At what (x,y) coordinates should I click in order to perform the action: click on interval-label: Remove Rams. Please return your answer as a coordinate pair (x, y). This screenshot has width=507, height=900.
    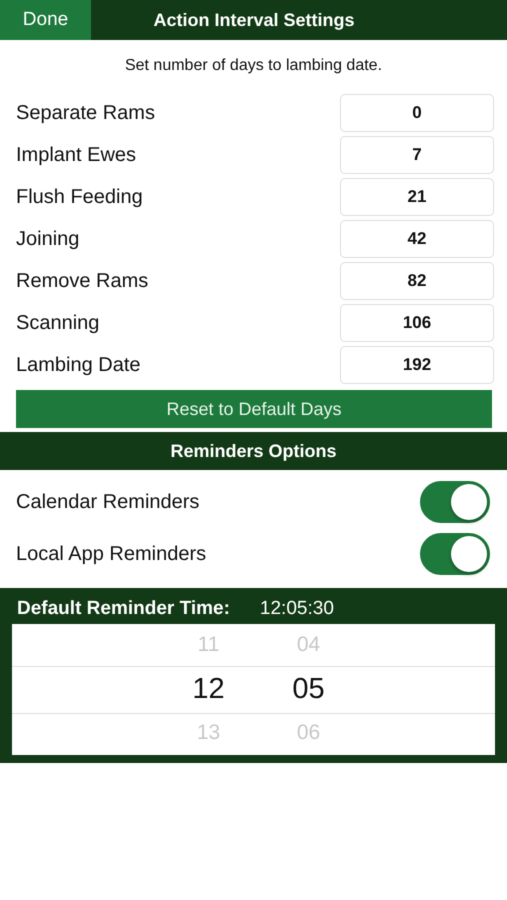
    Looking at the image, I should click on (82, 281).